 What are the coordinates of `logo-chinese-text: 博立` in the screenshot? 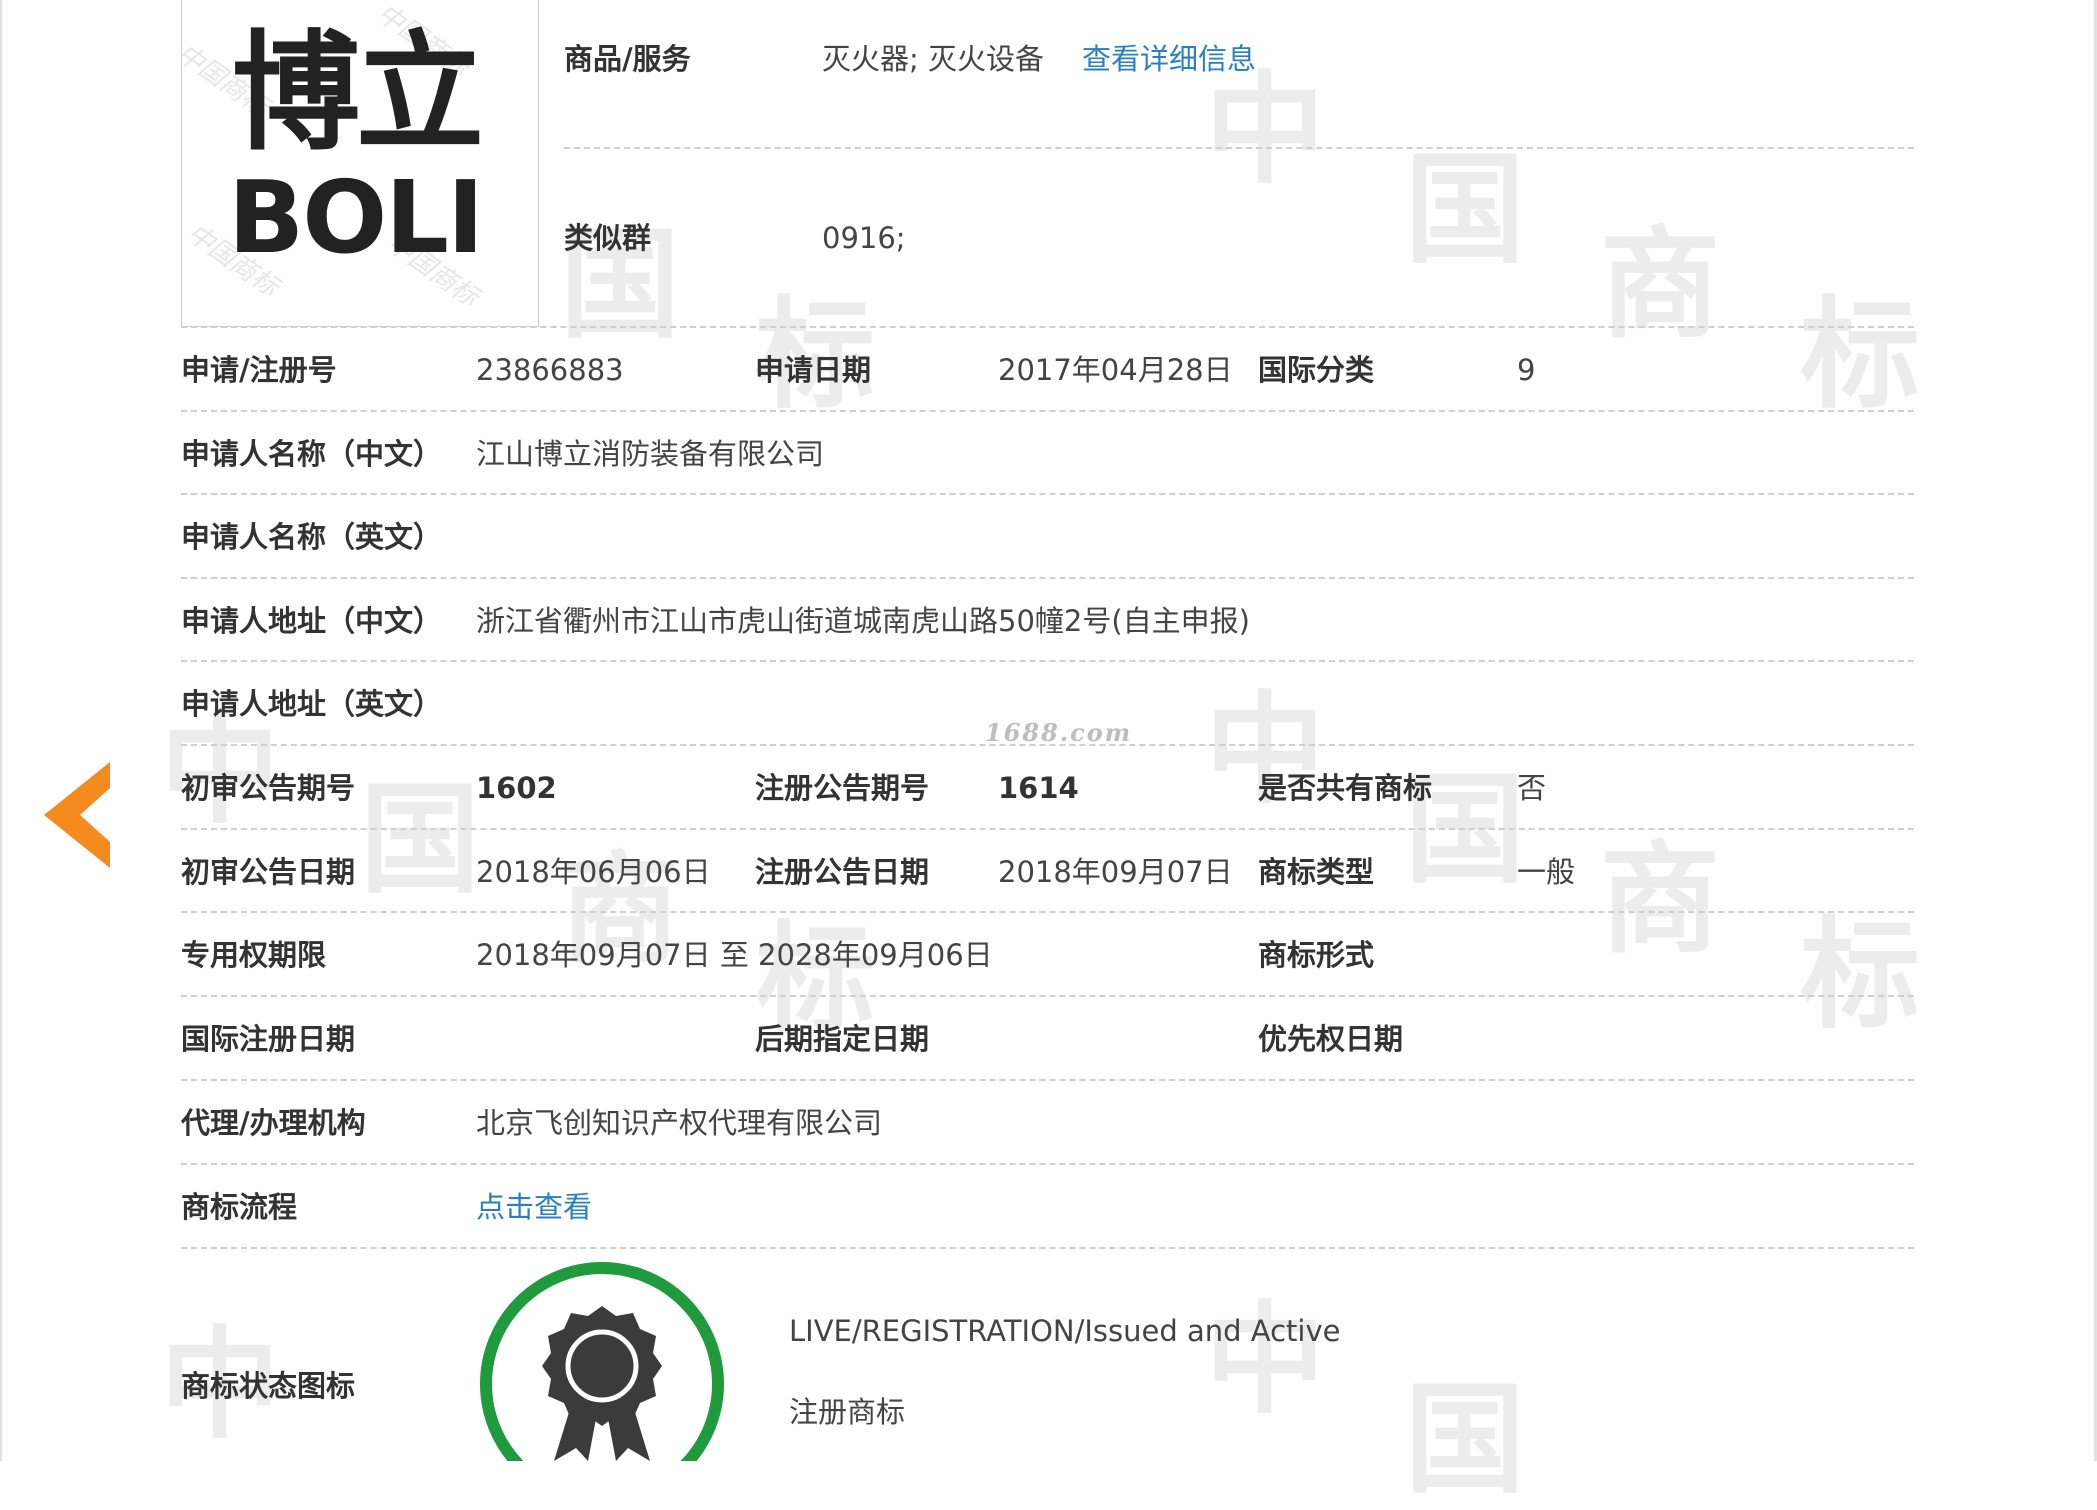 It's located at (358, 93).